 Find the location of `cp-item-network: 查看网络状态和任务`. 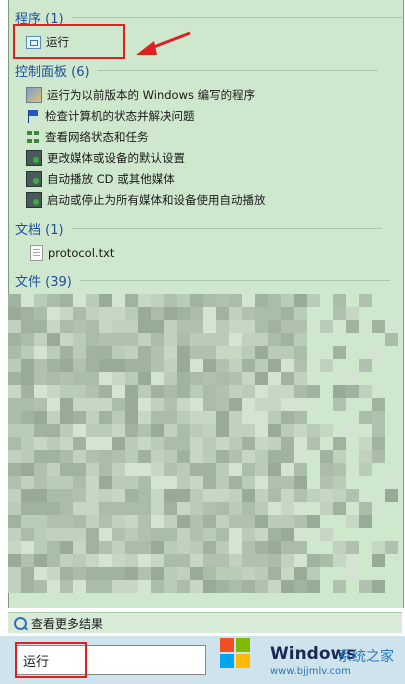

cp-item-network: 查看网络状态和任务 is located at coordinates (87, 137).